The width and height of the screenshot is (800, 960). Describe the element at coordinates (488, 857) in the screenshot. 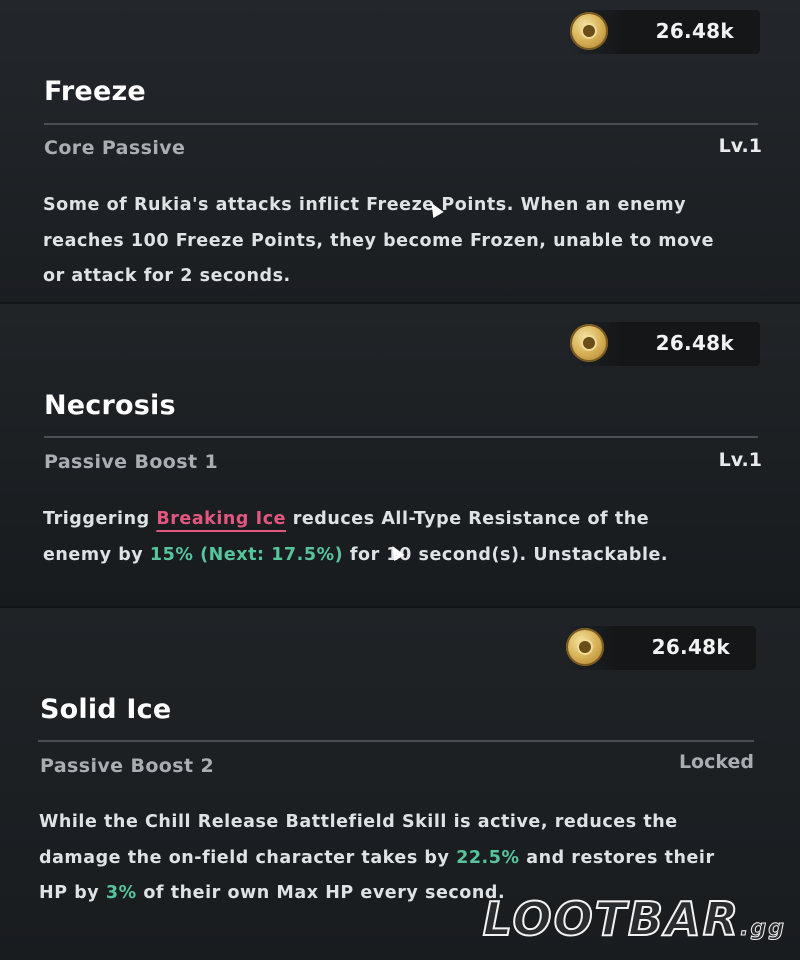

I see `value-highlight: 22.5%` at that location.